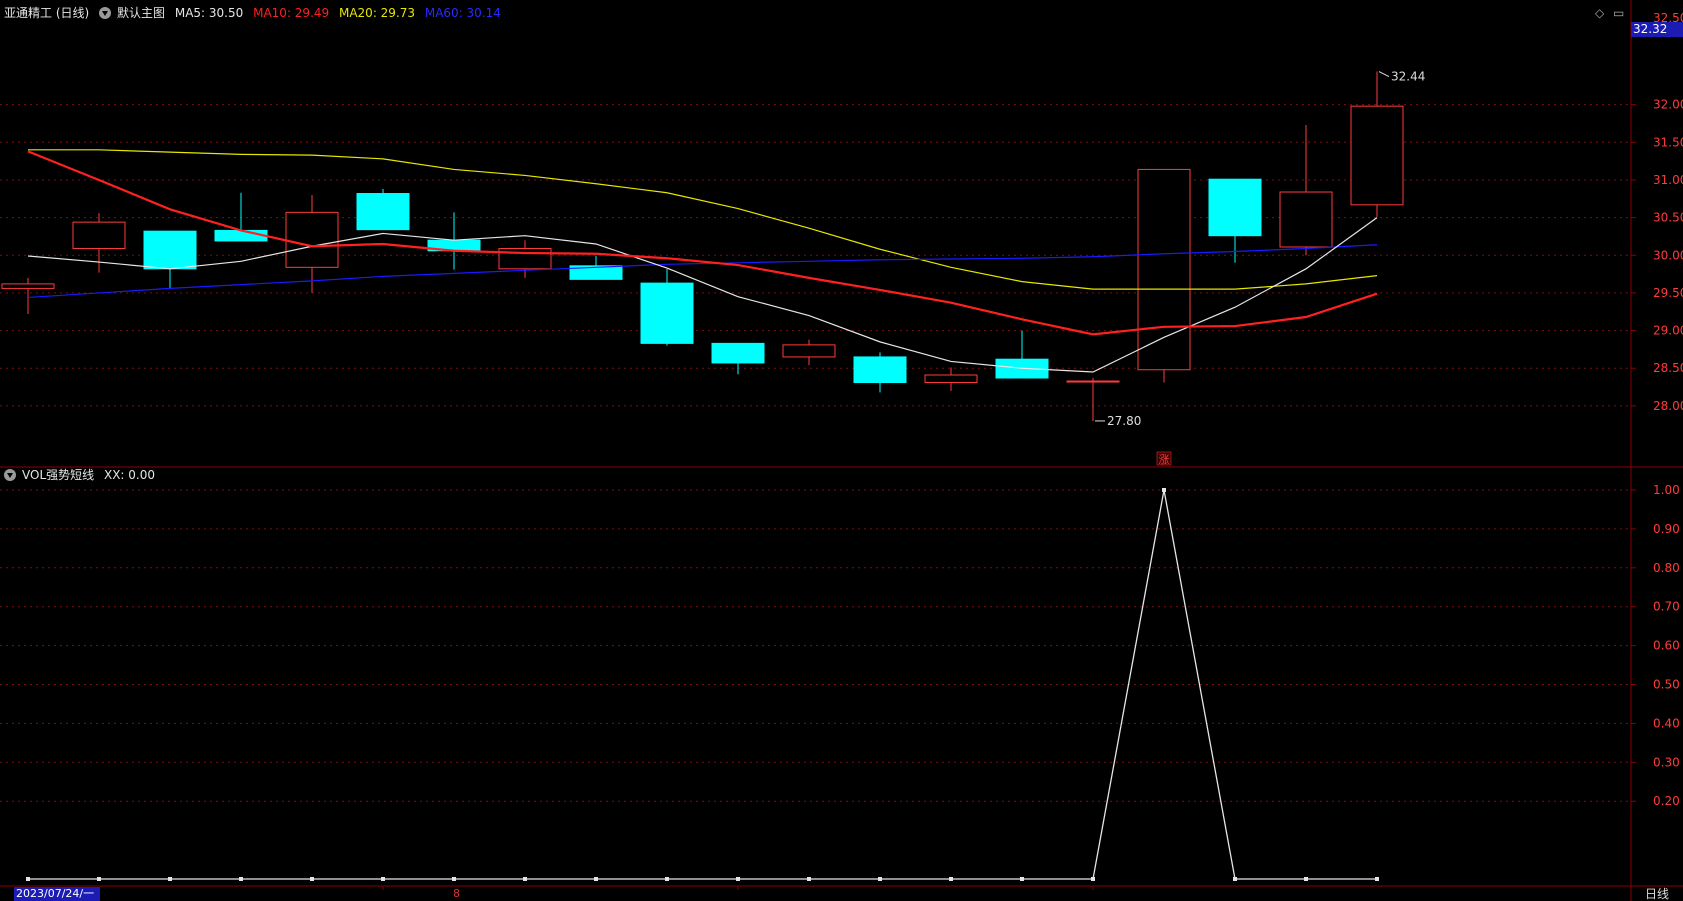  What do you see at coordinates (1668, 331) in the screenshot?
I see `main-tick-label: 29.00` at bounding box center [1668, 331].